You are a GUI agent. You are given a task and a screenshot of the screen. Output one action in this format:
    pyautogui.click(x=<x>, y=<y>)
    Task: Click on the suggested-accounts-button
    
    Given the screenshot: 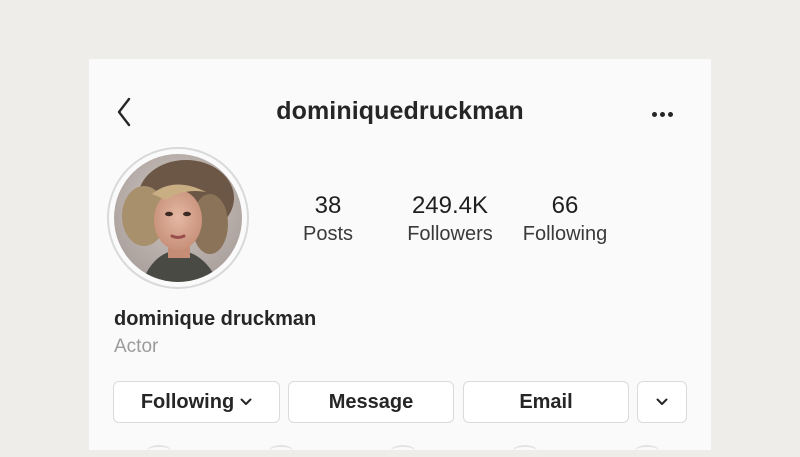 What is the action you would take?
    pyautogui.click(x=662, y=402)
    